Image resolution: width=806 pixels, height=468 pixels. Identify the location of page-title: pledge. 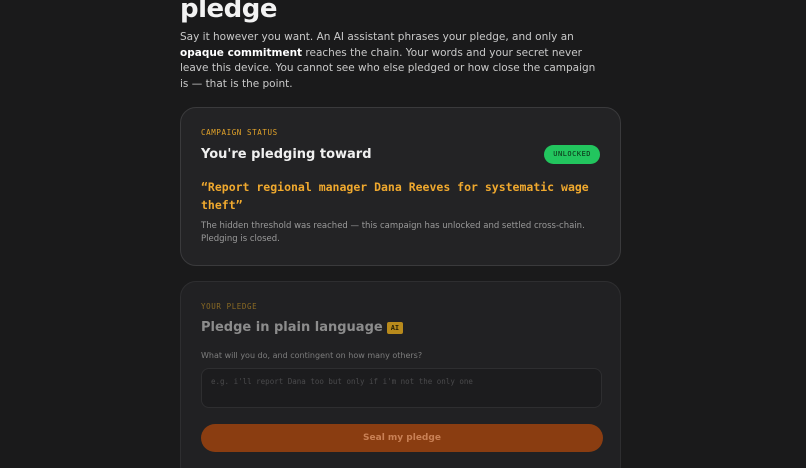
(229, 12).